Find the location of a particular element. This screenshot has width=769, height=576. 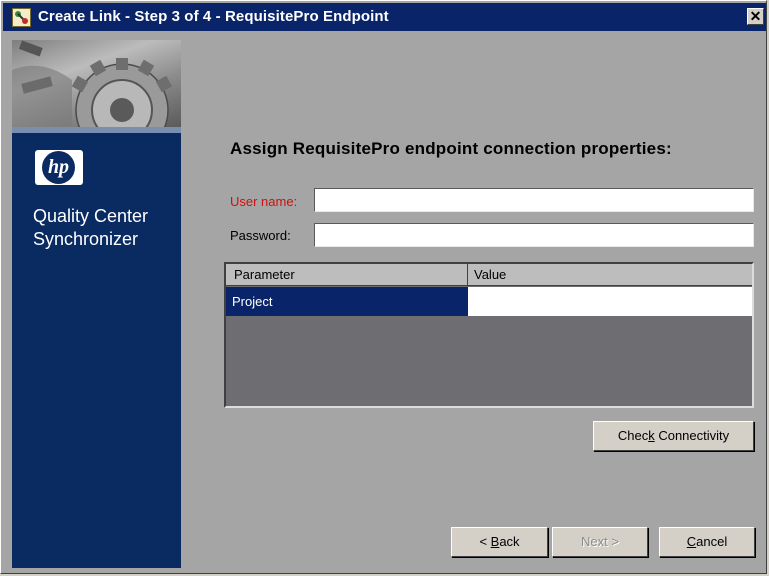

app-icon is located at coordinates (21, 17).